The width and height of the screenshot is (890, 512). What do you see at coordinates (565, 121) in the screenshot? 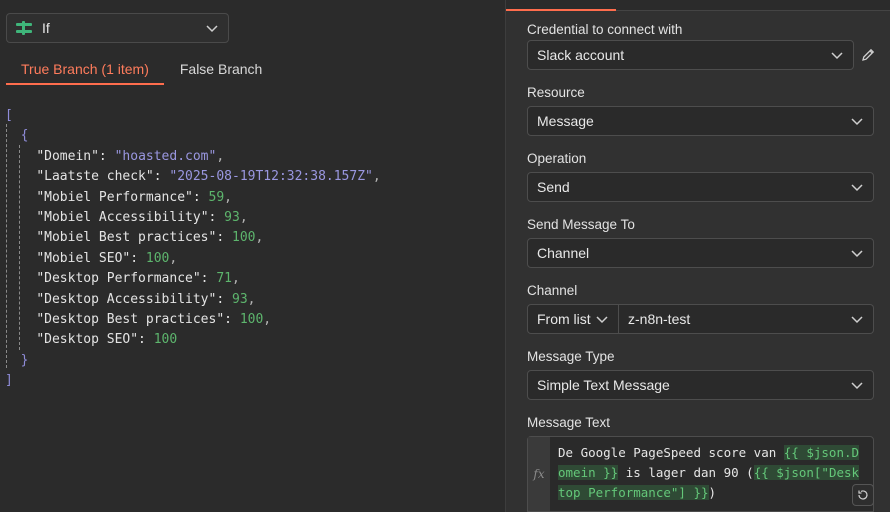
I see `resource-value: Message` at bounding box center [565, 121].